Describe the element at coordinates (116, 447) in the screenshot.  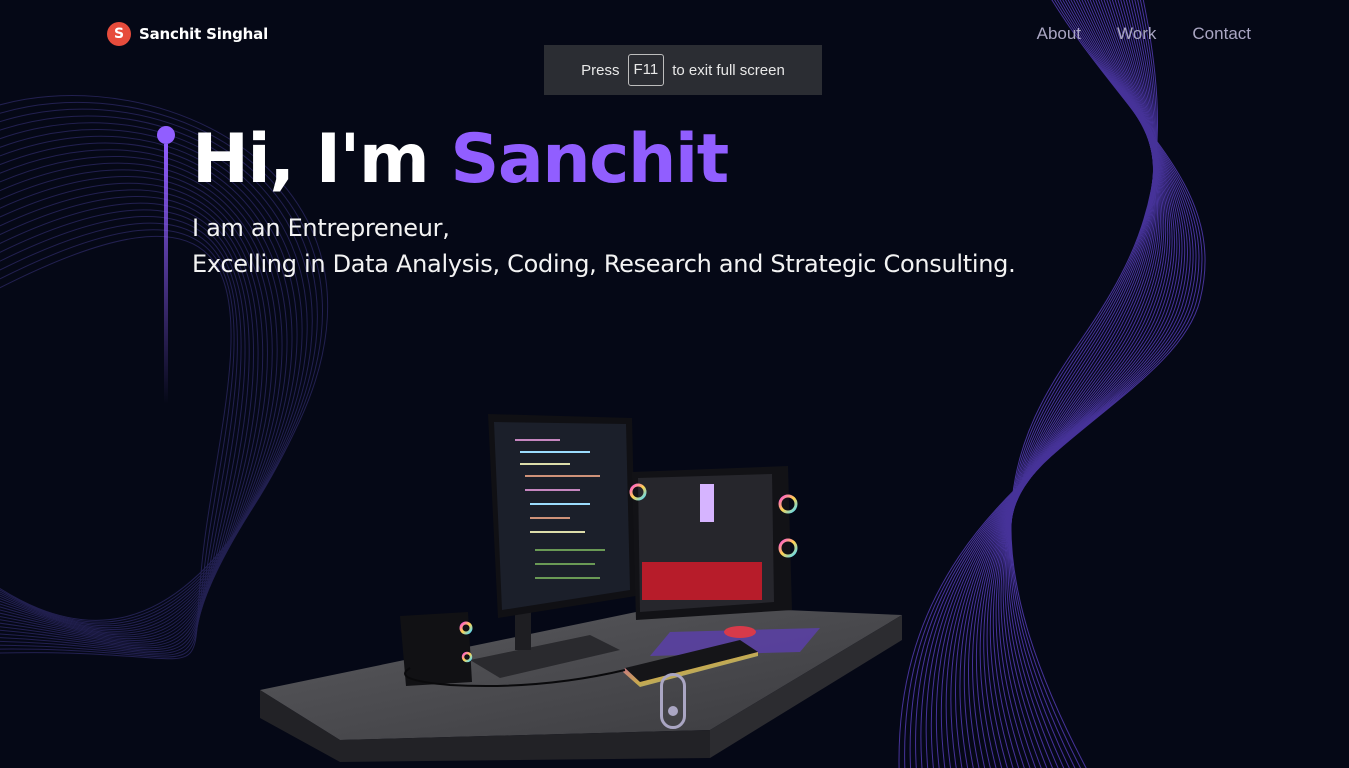
I see `bg-wave-line-left` at that location.